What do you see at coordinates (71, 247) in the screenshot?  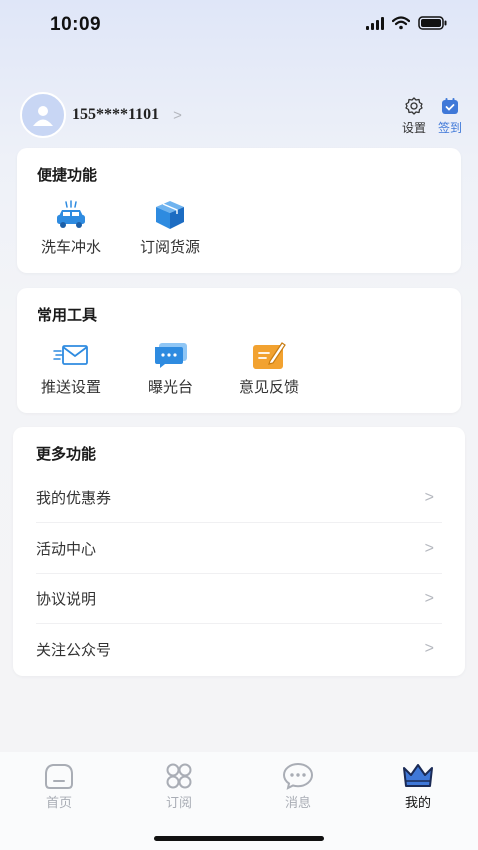 I see `car-wash-label: 洗车冲水` at bounding box center [71, 247].